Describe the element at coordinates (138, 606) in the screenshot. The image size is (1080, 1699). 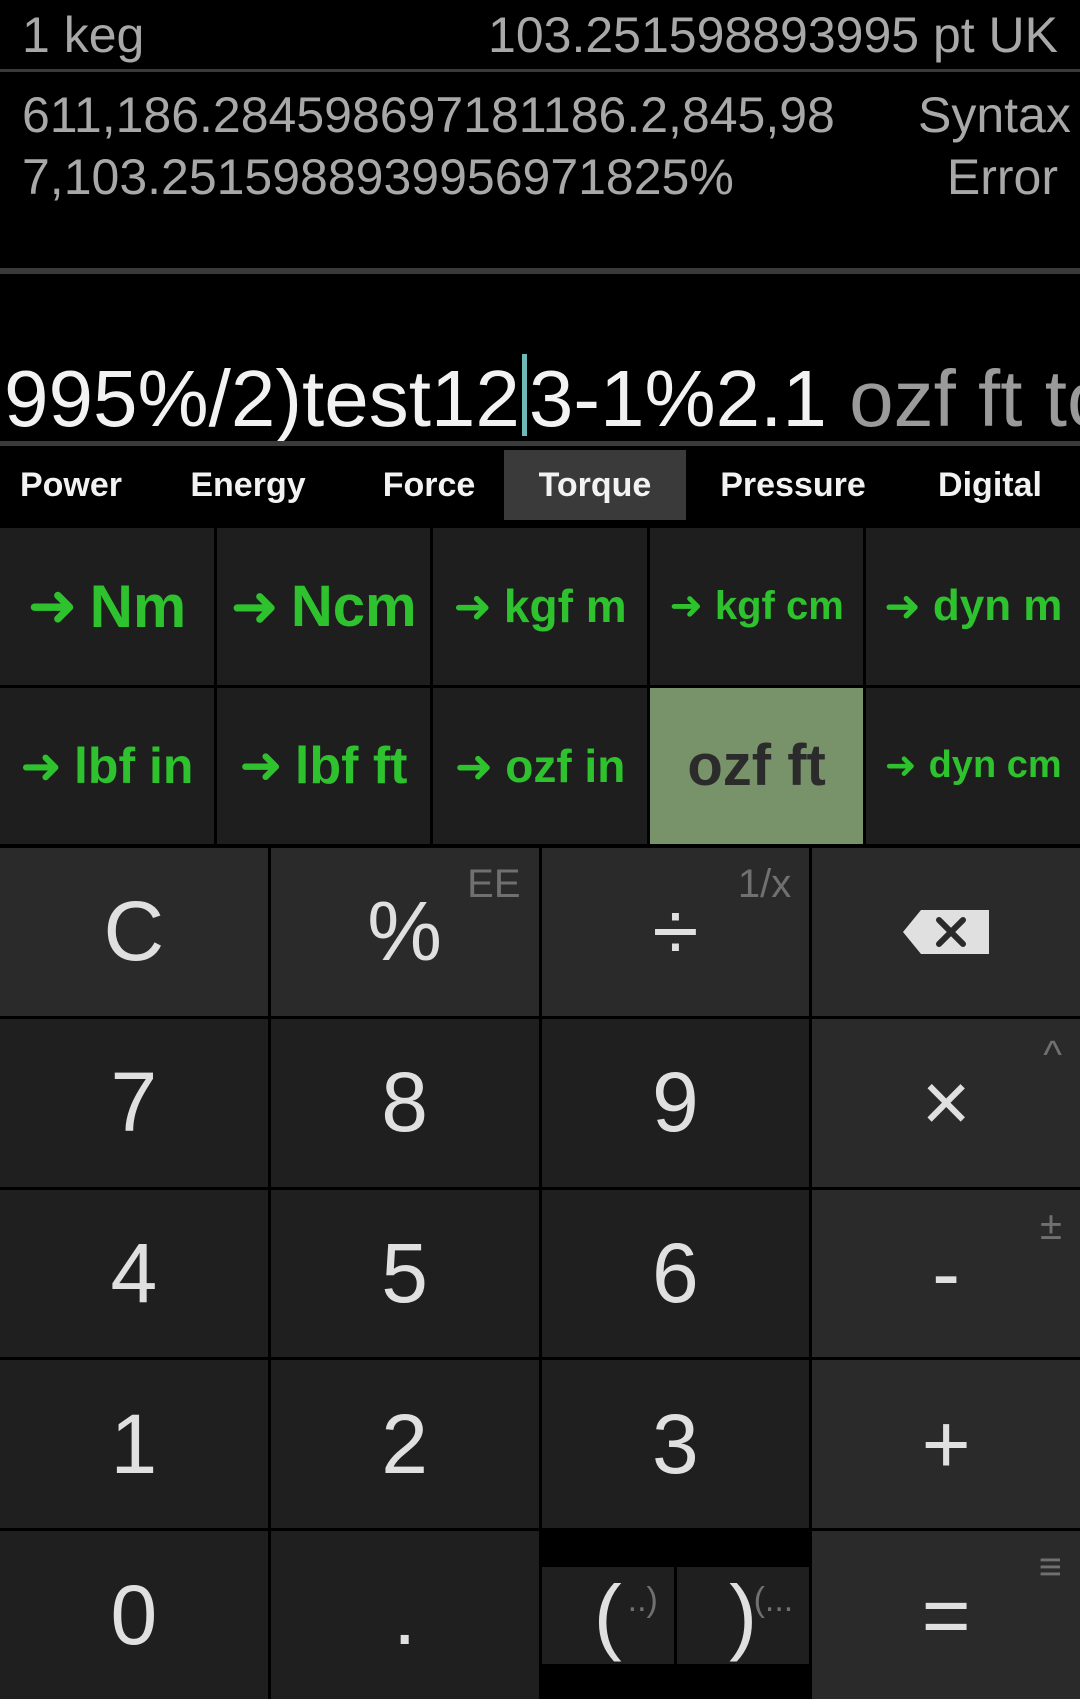
I see `unit-label: Nm` at that location.